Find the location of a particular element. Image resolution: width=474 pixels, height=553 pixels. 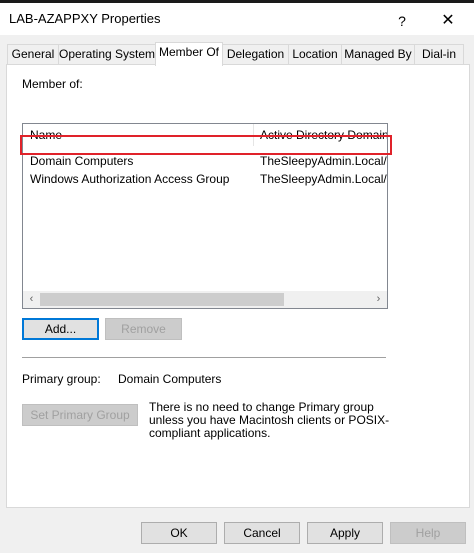

row-name: Windows Authorization Access Group is located at coordinates (130, 179).